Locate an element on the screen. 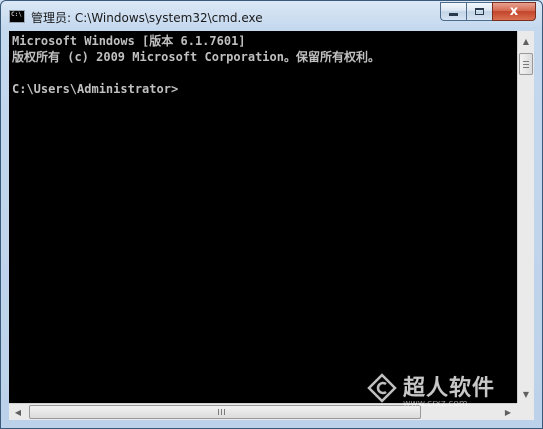  minimize-icon is located at coordinates (453, 14).